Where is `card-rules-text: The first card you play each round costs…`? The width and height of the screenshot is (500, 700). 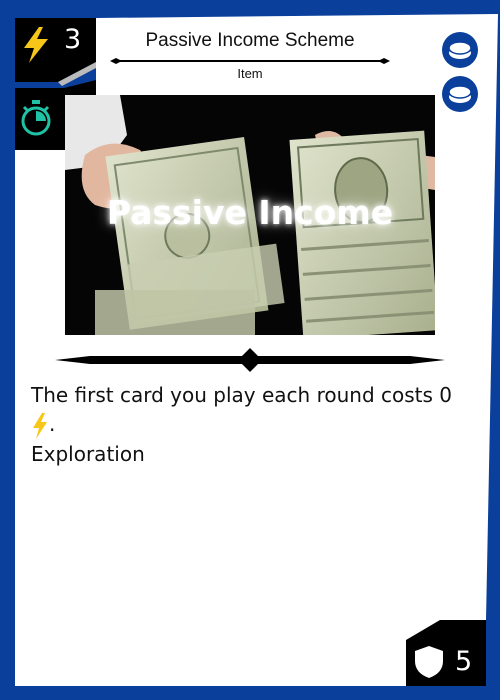
card-rules-text: The first card you play each round costs… is located at coordinates (256, 425).